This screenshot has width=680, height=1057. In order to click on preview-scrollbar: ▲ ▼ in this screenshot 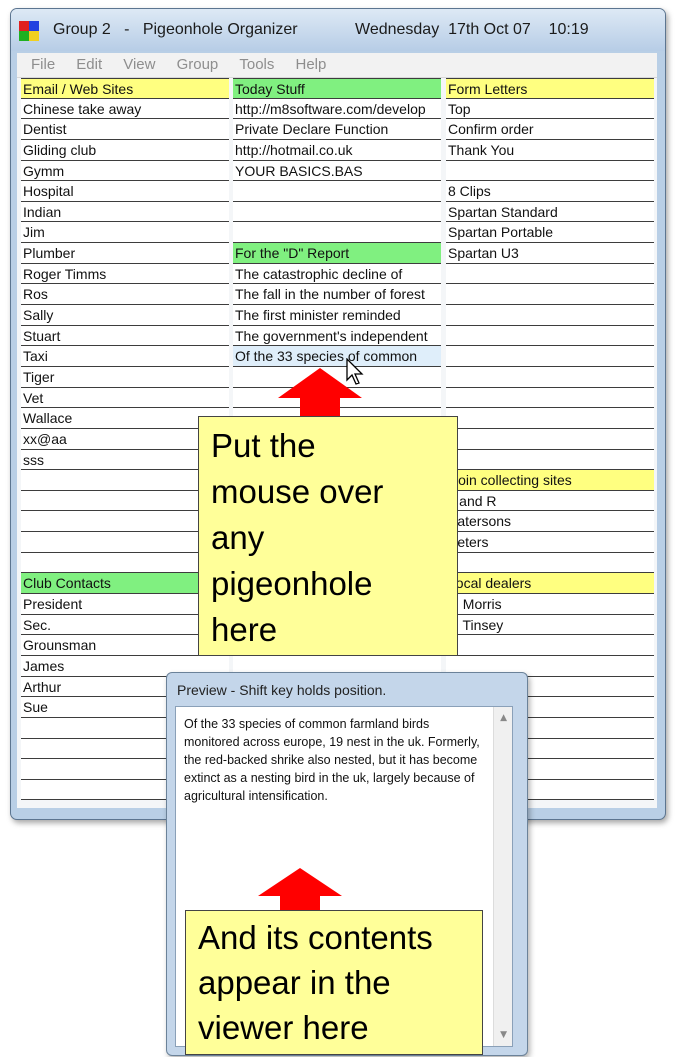, I will do `click(502, 876)`.